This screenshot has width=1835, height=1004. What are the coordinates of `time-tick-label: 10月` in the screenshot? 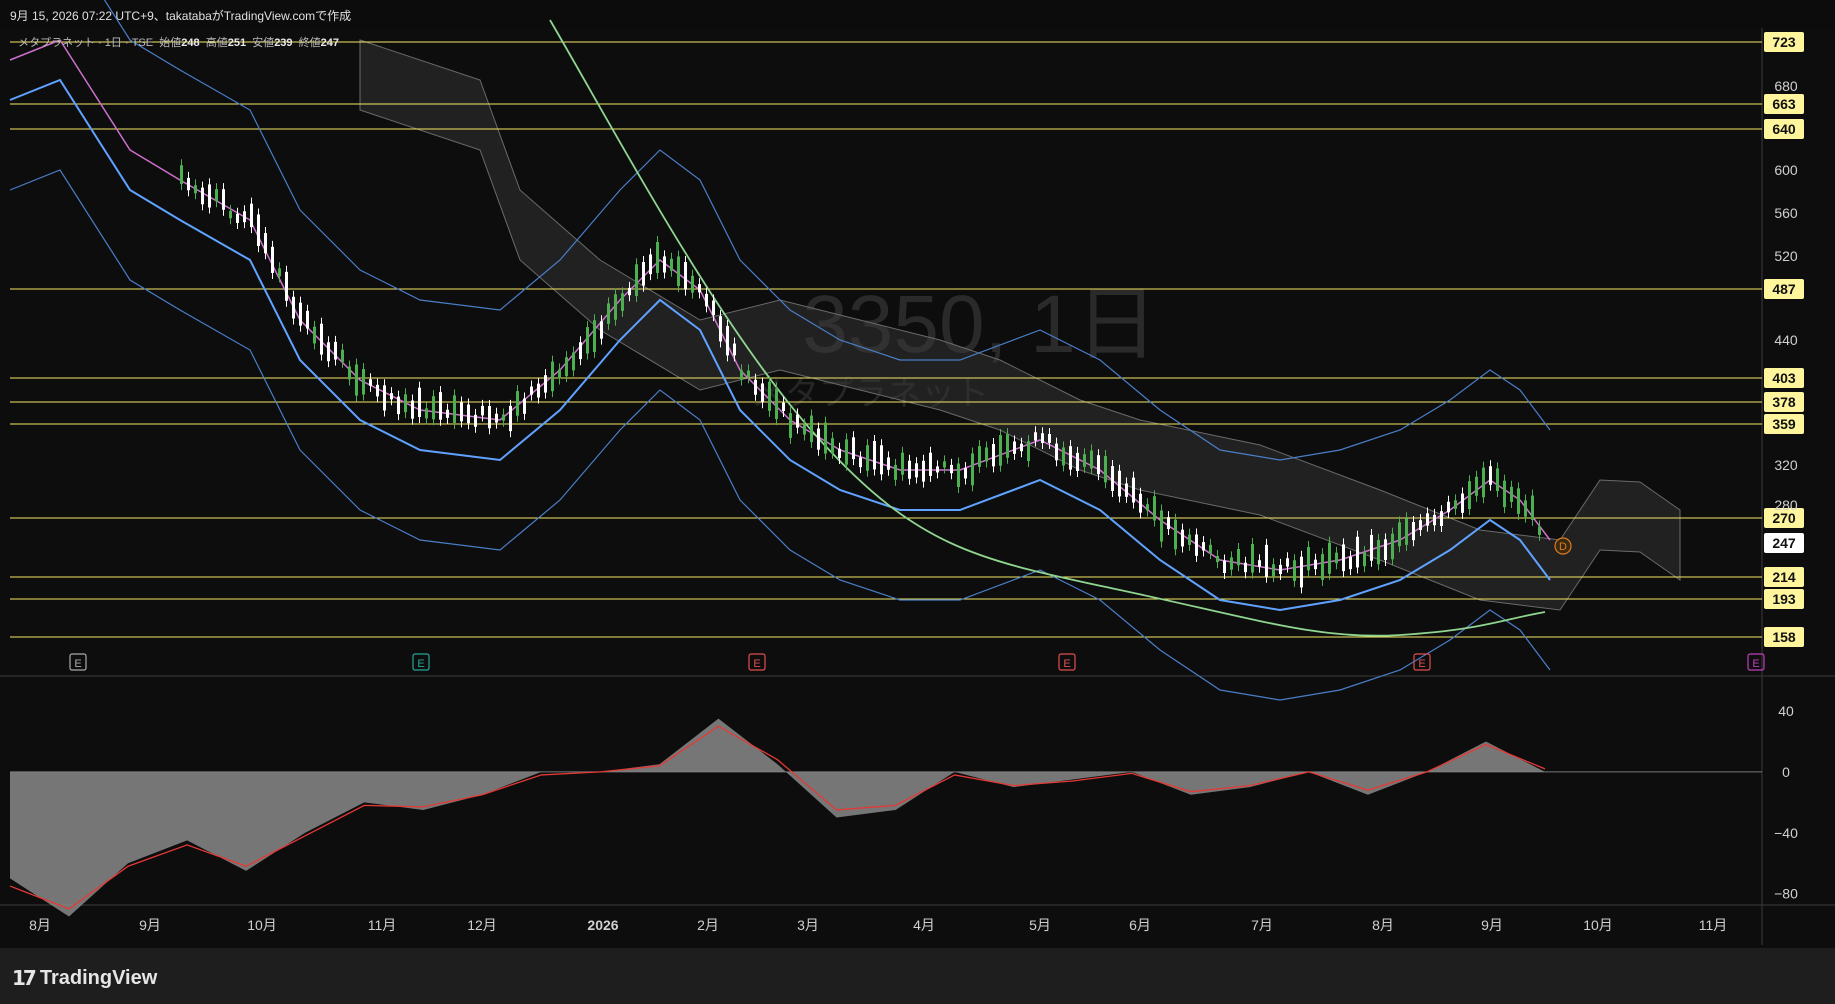 It's located at (262, 925).